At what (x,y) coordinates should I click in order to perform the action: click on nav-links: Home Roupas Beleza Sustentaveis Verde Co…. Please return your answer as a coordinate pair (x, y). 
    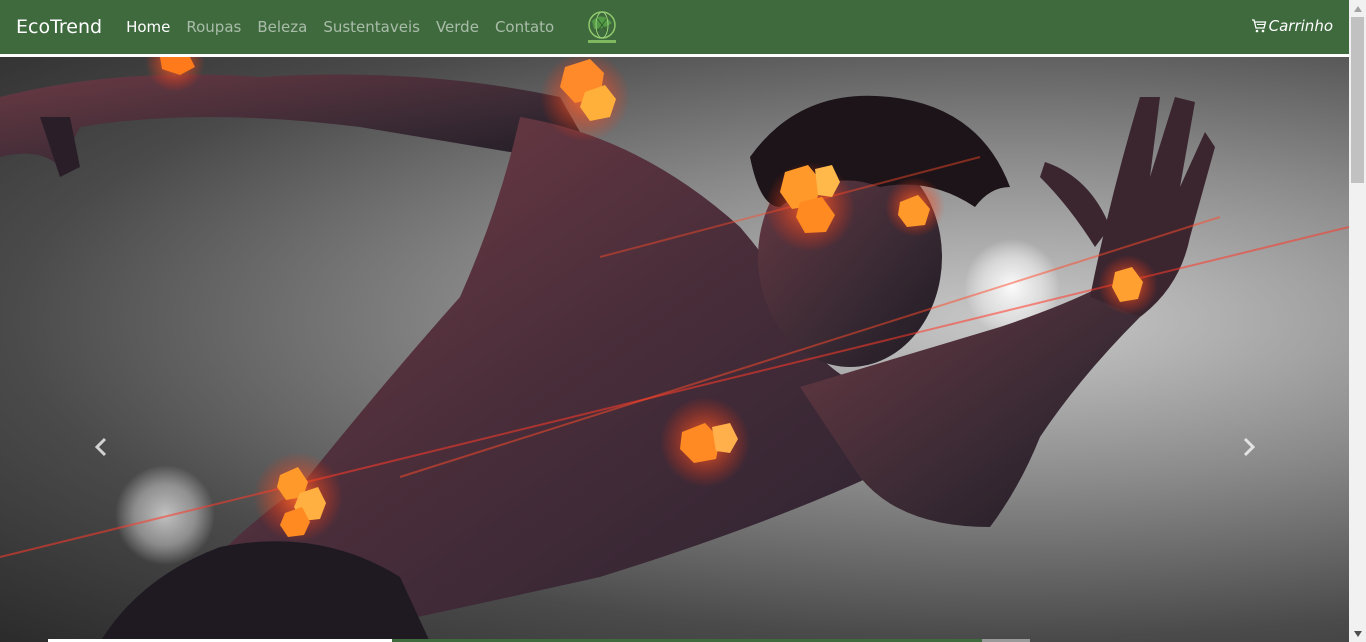
    Looking at the image, I should click on (348, 27).